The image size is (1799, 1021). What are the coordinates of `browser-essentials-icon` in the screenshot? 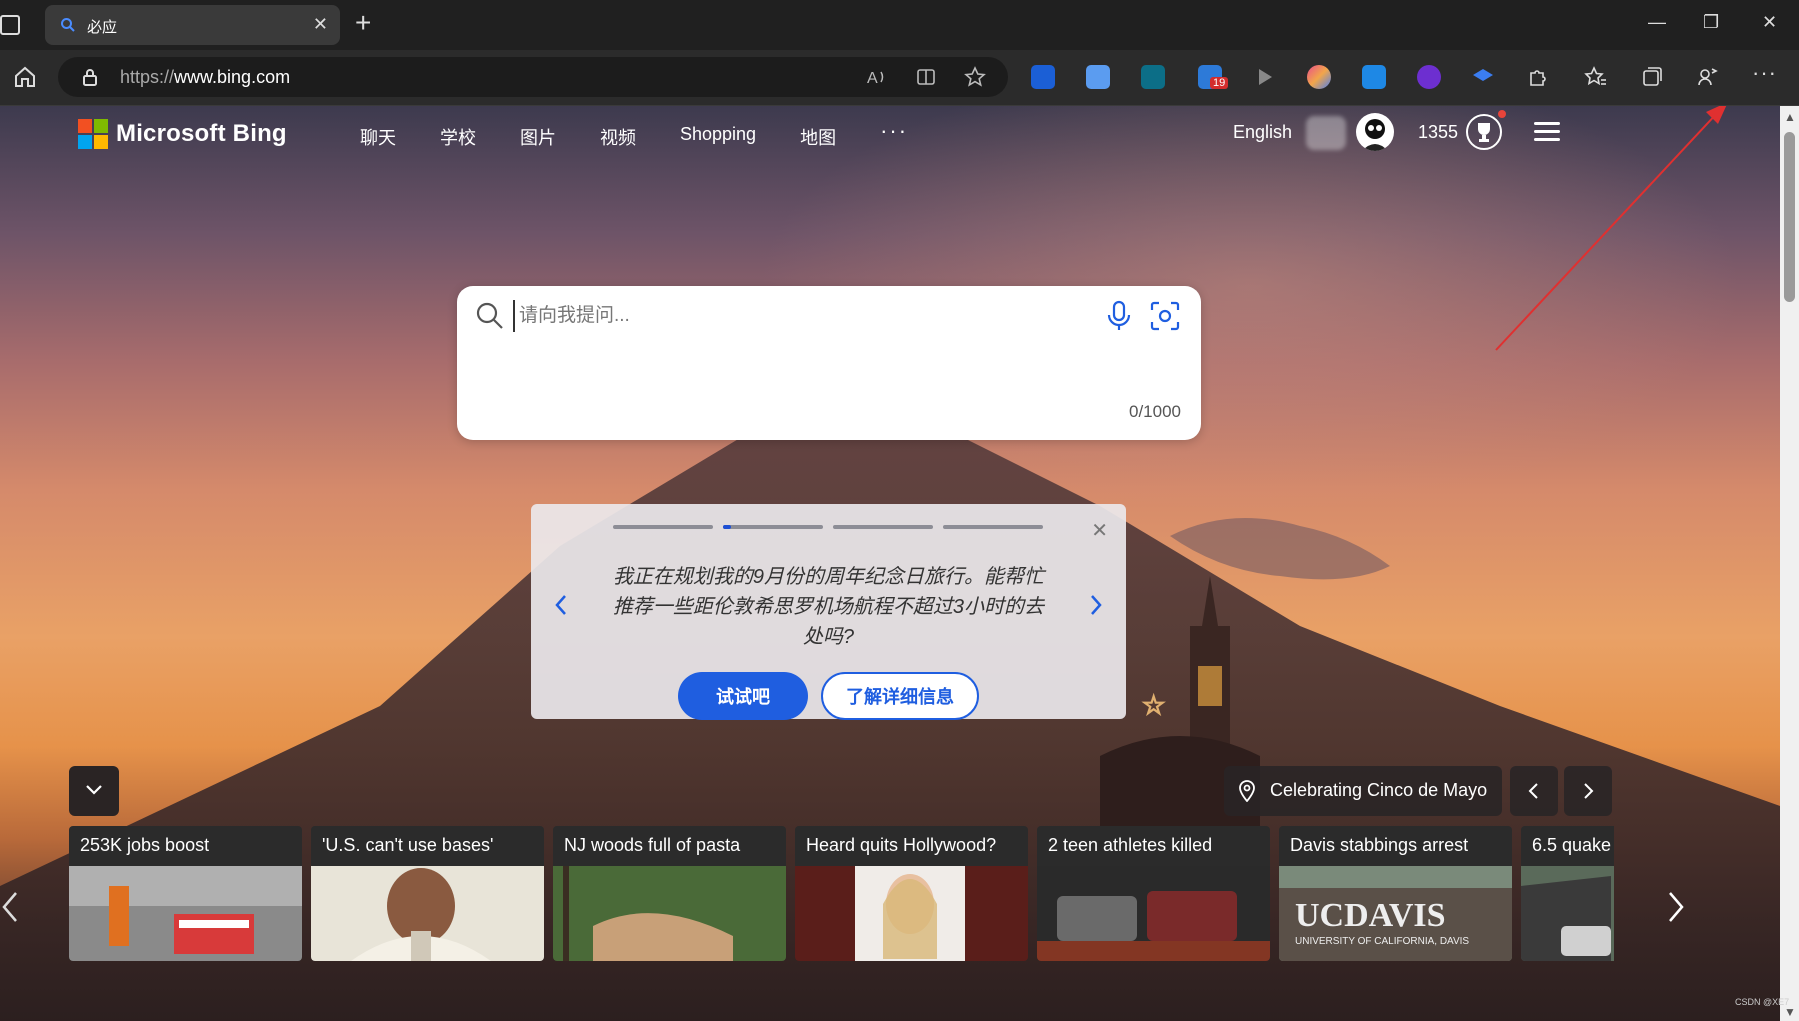 It's located at (1708, 77).